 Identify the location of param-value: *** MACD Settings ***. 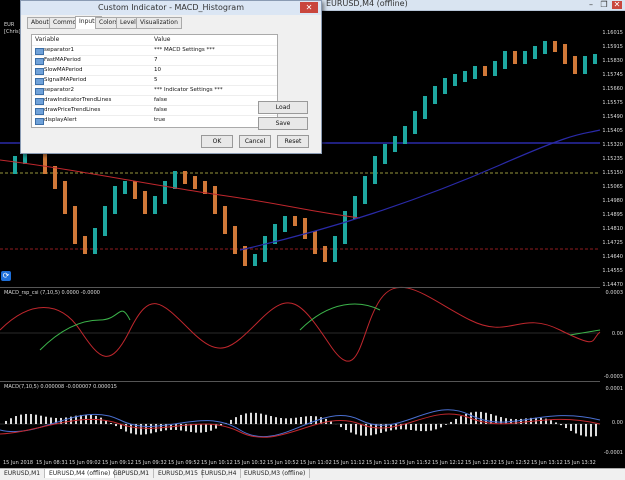
(184, 50).